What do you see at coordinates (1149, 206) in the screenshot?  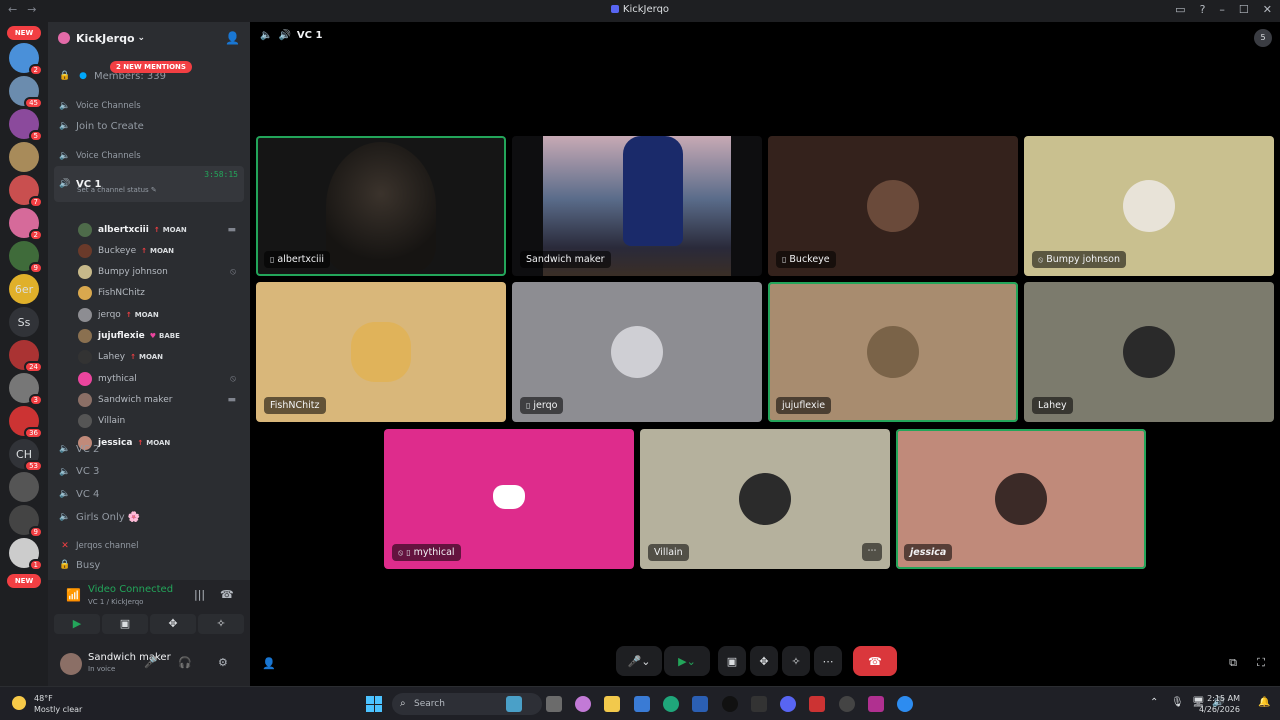 I see `participant-tile: ⦸ Bumpy johnson` at bounding box center [1149, 206].